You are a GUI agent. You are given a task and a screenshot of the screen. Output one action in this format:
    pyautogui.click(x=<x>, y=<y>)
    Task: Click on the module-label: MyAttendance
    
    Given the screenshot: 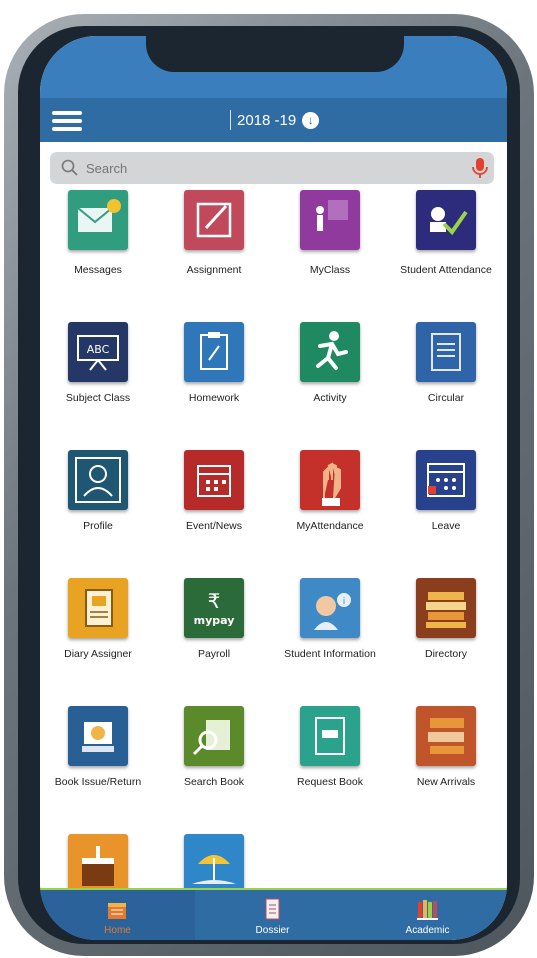 What is the action you would take?
    pyautogui.click(x=330, y=526)
    